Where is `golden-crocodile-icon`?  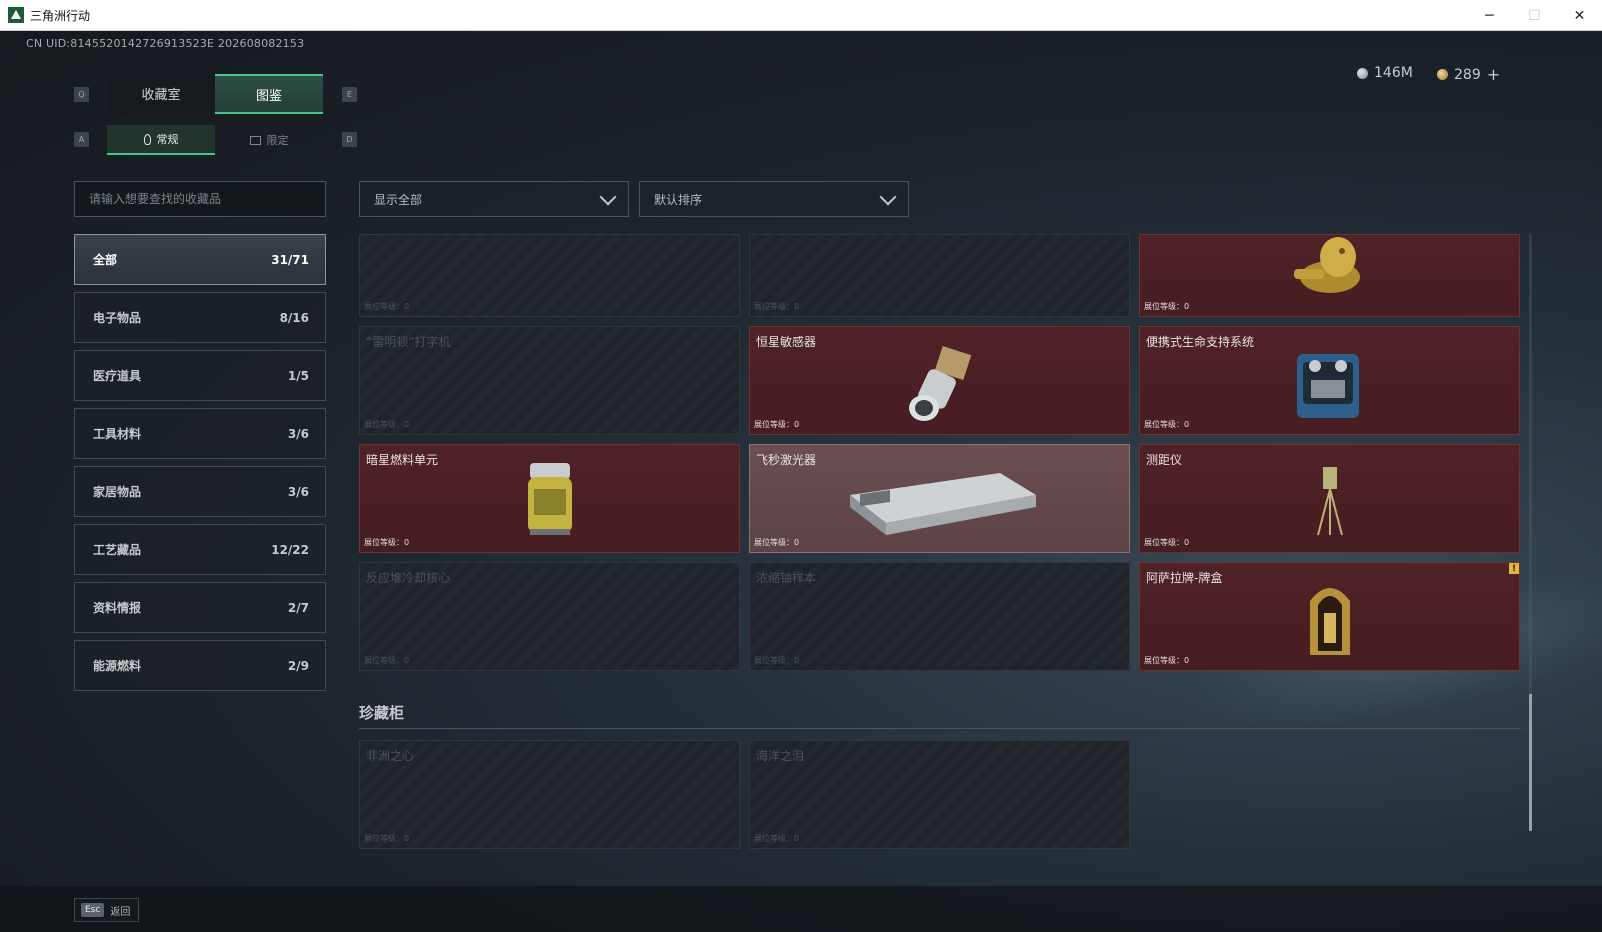
golden-crocodile-icon is located at coordinates (1326, 264).